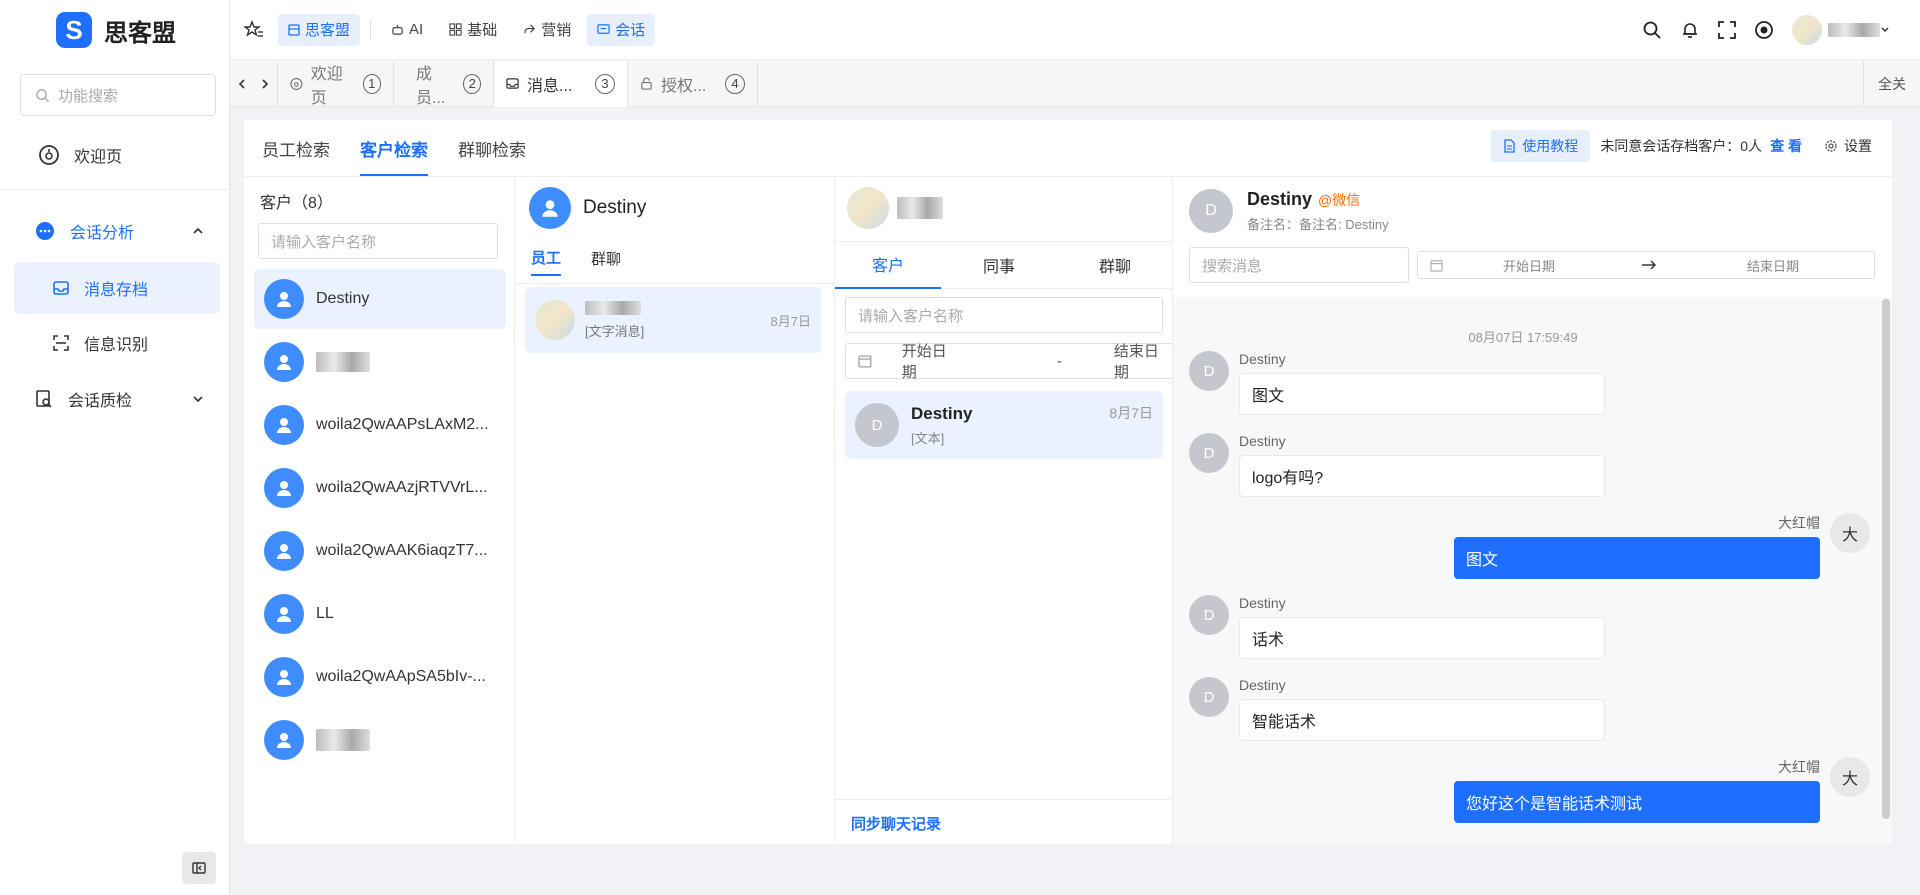 This screenshot has height=895, width=1920. I want to click on scan-icon, so click(61, 343).